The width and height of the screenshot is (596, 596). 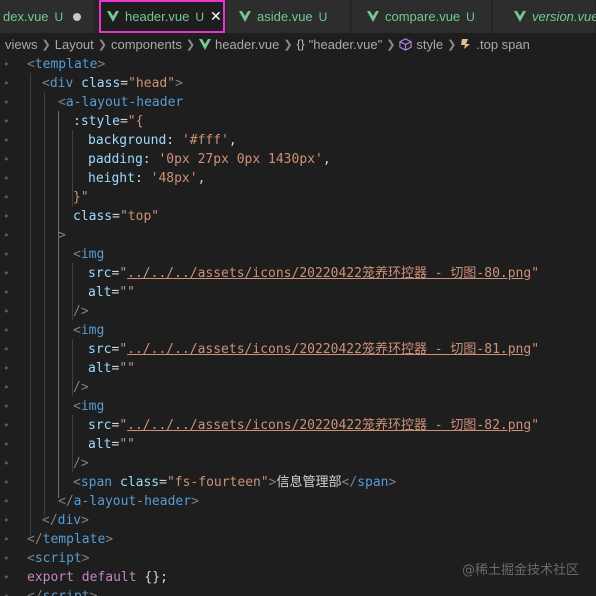 What do you see at coordinates (81, 197) in the screenshot?
I see `code-text: }"` at bounding box center [81, 197].